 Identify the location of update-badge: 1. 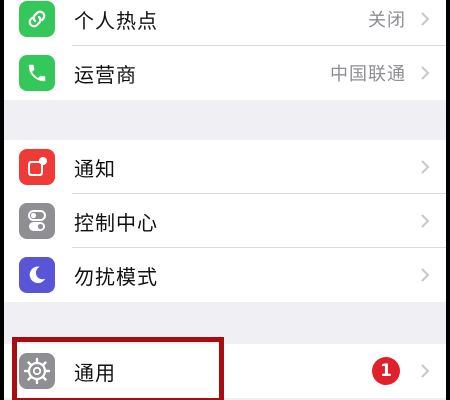
(386, 371).